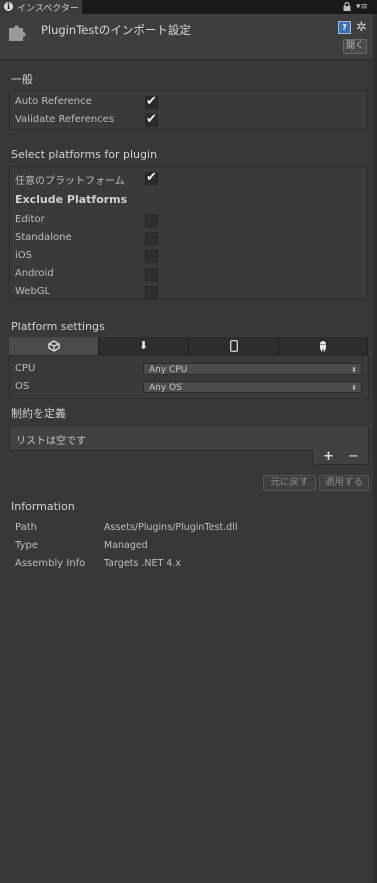  I want to click on tab-strip: i インスペクター ▾≡, so click(188, 7).